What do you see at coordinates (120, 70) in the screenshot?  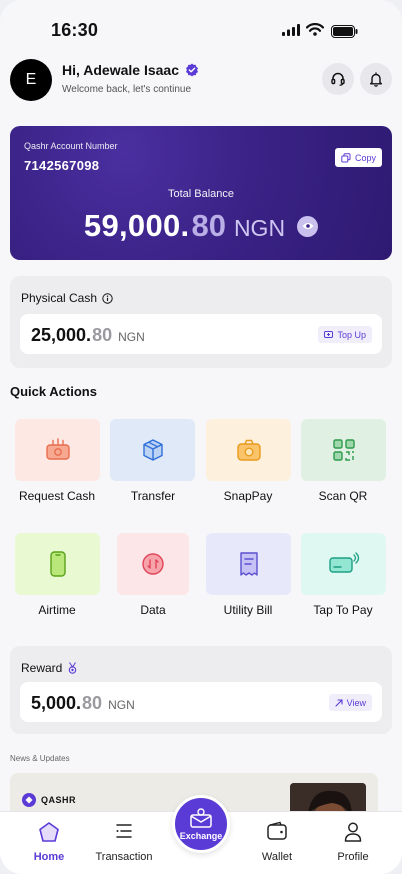 I see `greeting-text: Hi, Adewale Isaac` at bounding box center [120, 70].